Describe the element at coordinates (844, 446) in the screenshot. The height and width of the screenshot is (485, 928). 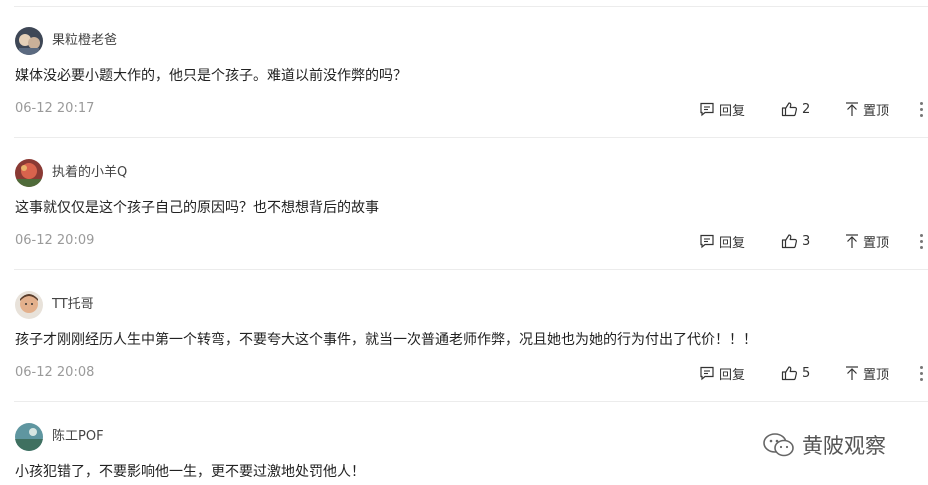
I see `watermark-text: 黄陂观察` at that location.